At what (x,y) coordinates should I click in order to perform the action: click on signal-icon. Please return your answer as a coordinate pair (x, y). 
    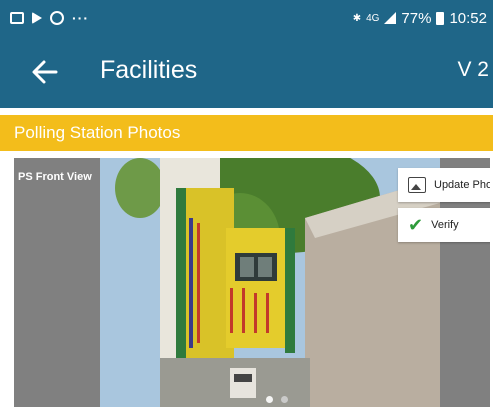
    Looking at the image, I should click on (390, 18).